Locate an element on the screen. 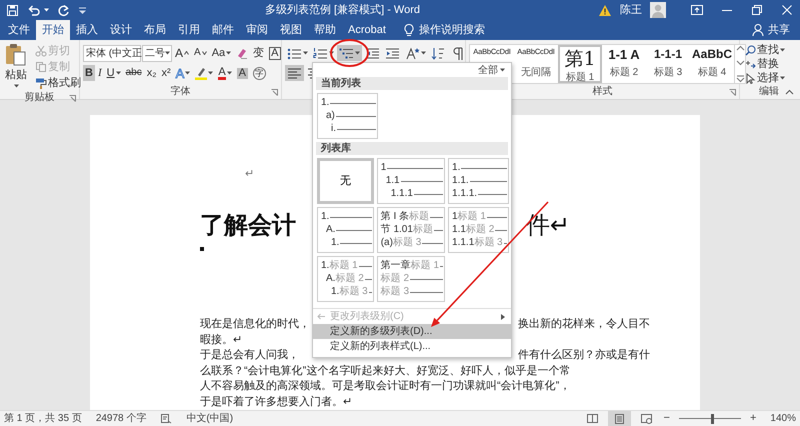  style-name: 标题 3 is located at coordinates (668, 73).